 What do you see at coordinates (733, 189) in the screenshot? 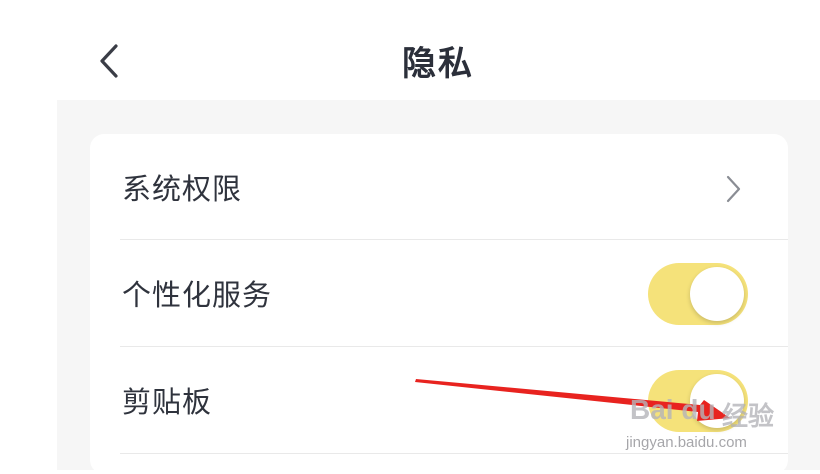
I see `chevron-right-icon` at bounding box center [733, 189].